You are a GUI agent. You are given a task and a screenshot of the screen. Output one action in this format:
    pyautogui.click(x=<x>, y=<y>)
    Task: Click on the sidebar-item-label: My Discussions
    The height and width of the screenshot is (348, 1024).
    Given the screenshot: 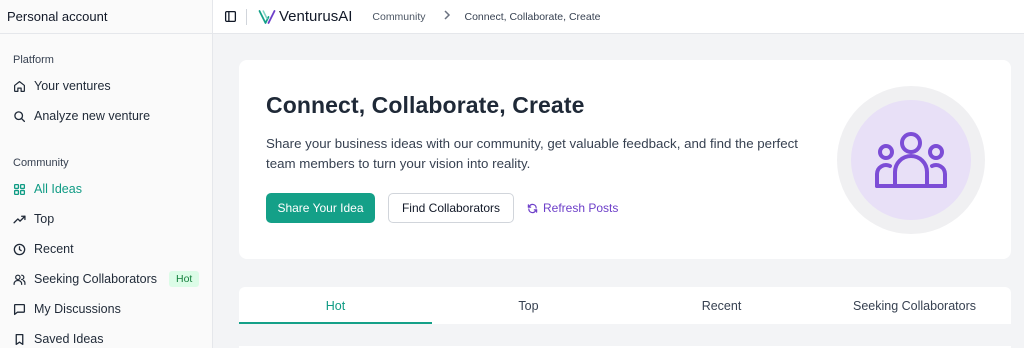 What is the action you would take?
    pyautogui.click(x=77, y=309)
    